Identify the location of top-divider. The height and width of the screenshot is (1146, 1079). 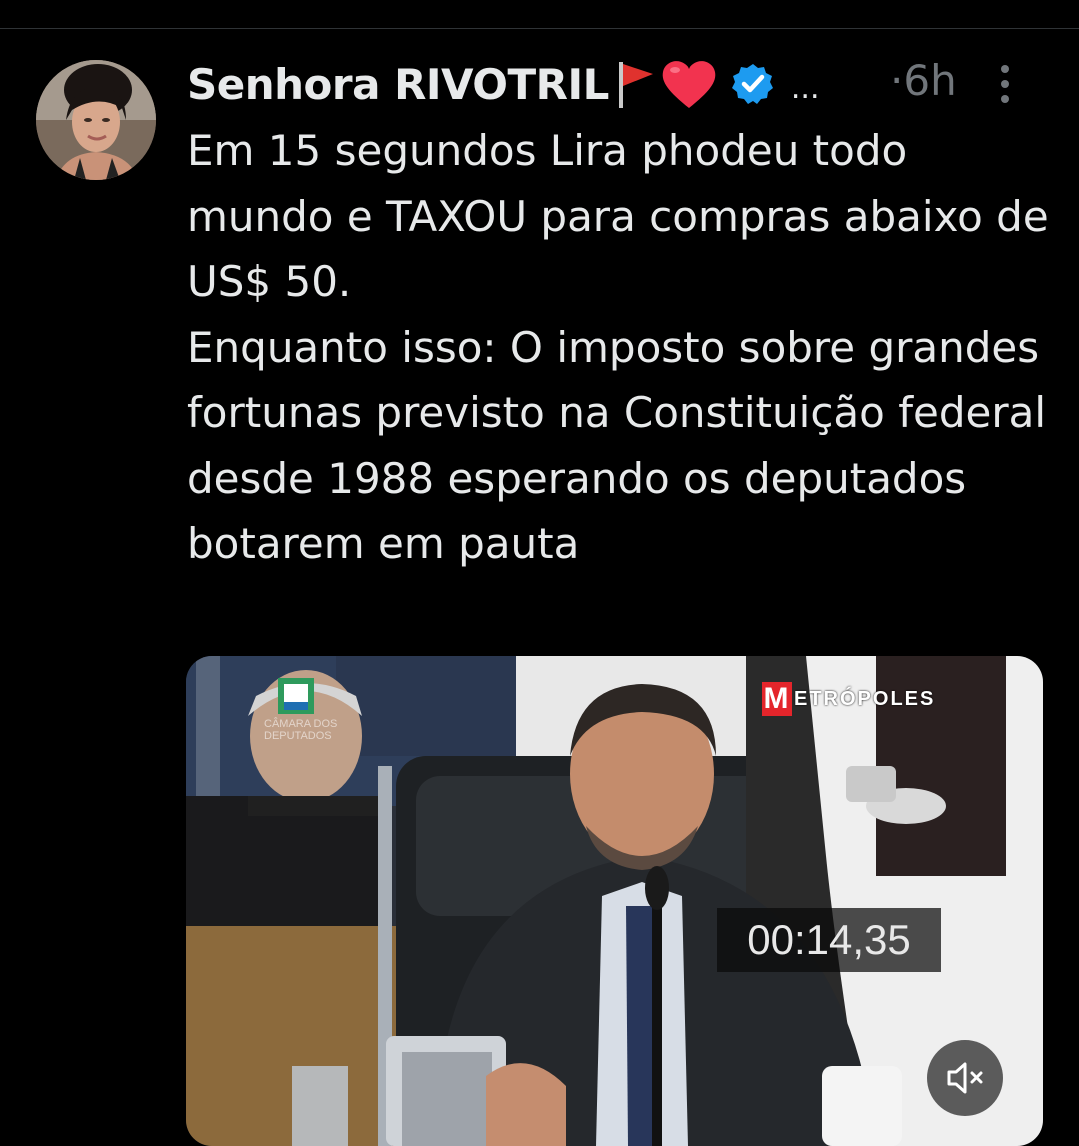
(539, 28).